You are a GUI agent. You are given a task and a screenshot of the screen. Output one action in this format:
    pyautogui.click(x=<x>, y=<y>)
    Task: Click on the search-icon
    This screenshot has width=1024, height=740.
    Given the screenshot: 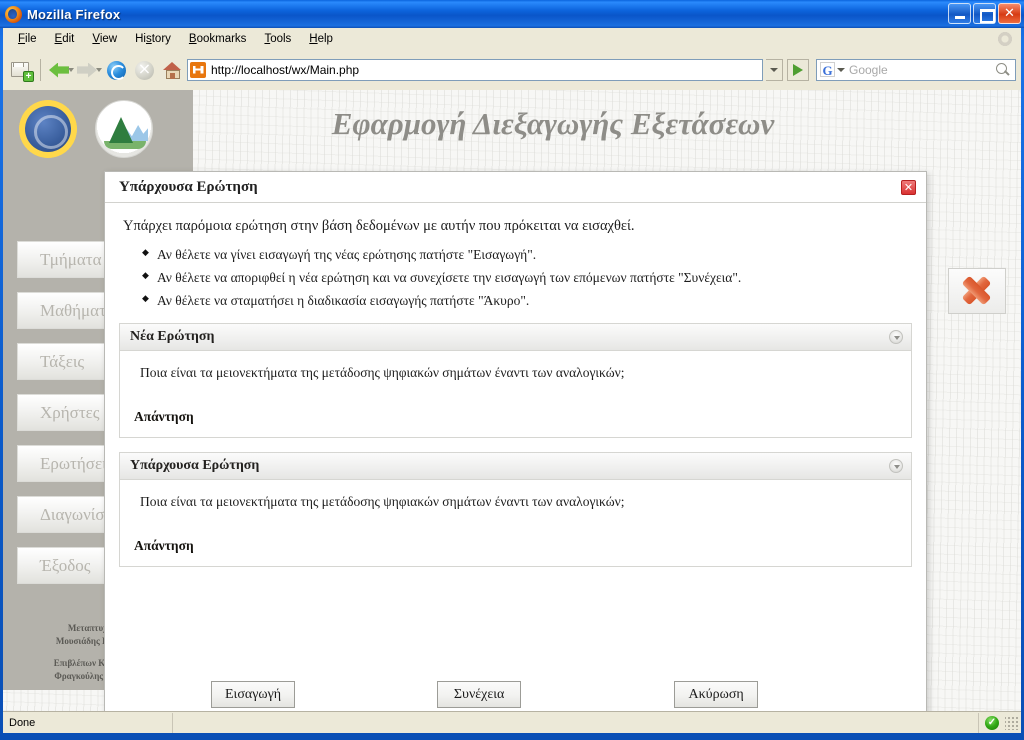 What is the action you would take?
    pyautogui.click(x=1003, y=70)
    